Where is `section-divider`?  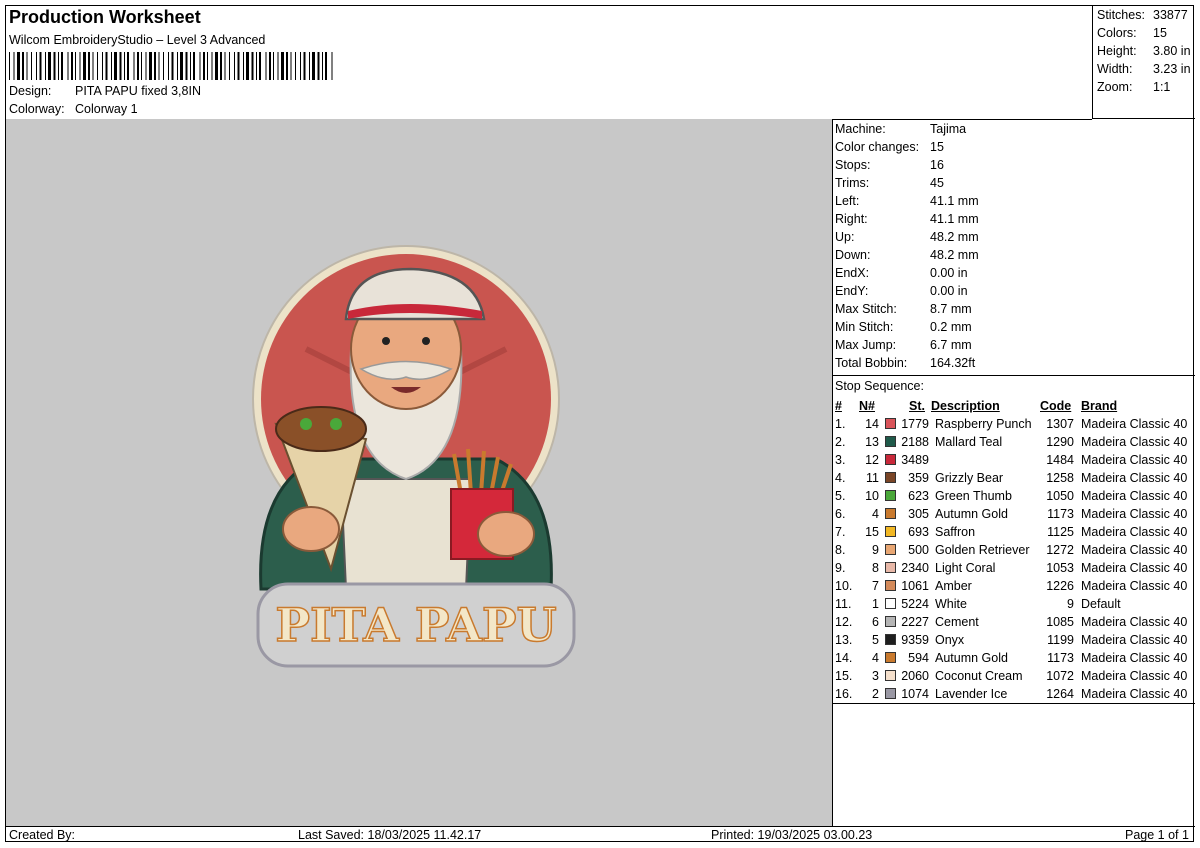 section-divider is located at coordinates (1014, 375).